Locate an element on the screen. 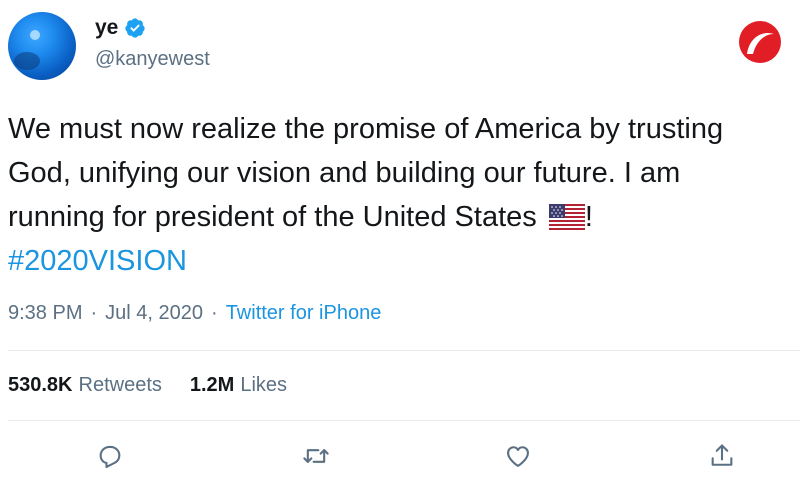 The image size is (800, 492). share-button is located at coordinates (722, 456).